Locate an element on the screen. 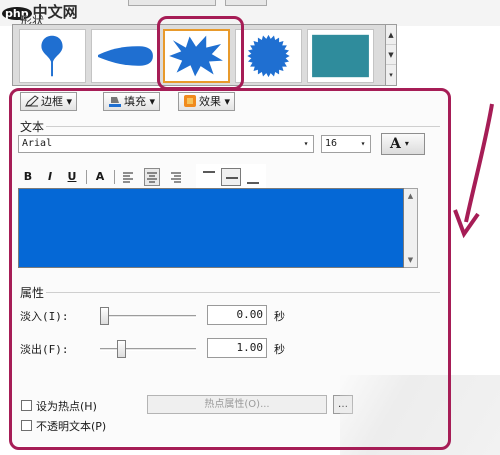 The width and height of the screenshot is (500, 455). scroll-down-icon: ▼ is located at coordinates (391, 55).